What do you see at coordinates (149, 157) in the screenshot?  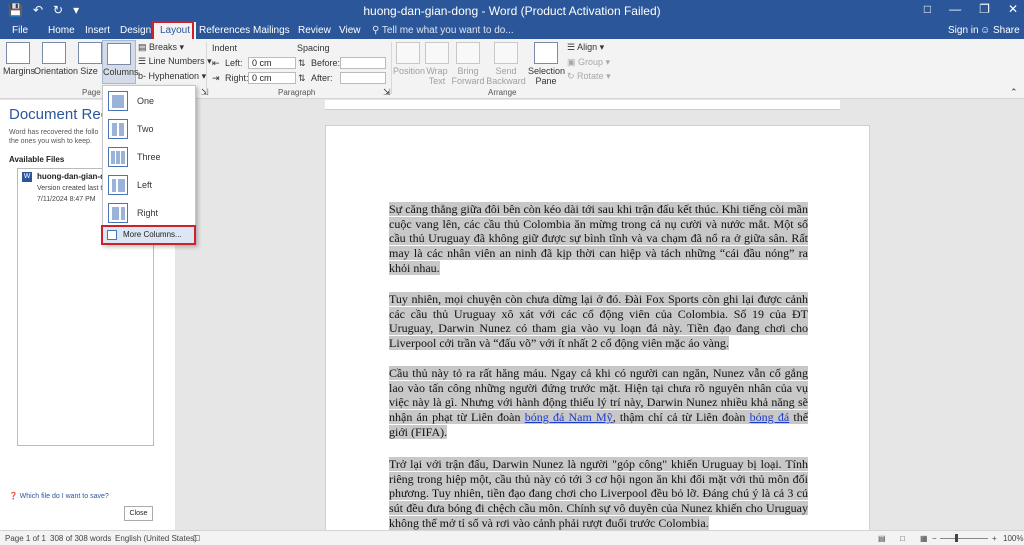 I see `columns-option-three: Three` at bounding box center [149, 157].